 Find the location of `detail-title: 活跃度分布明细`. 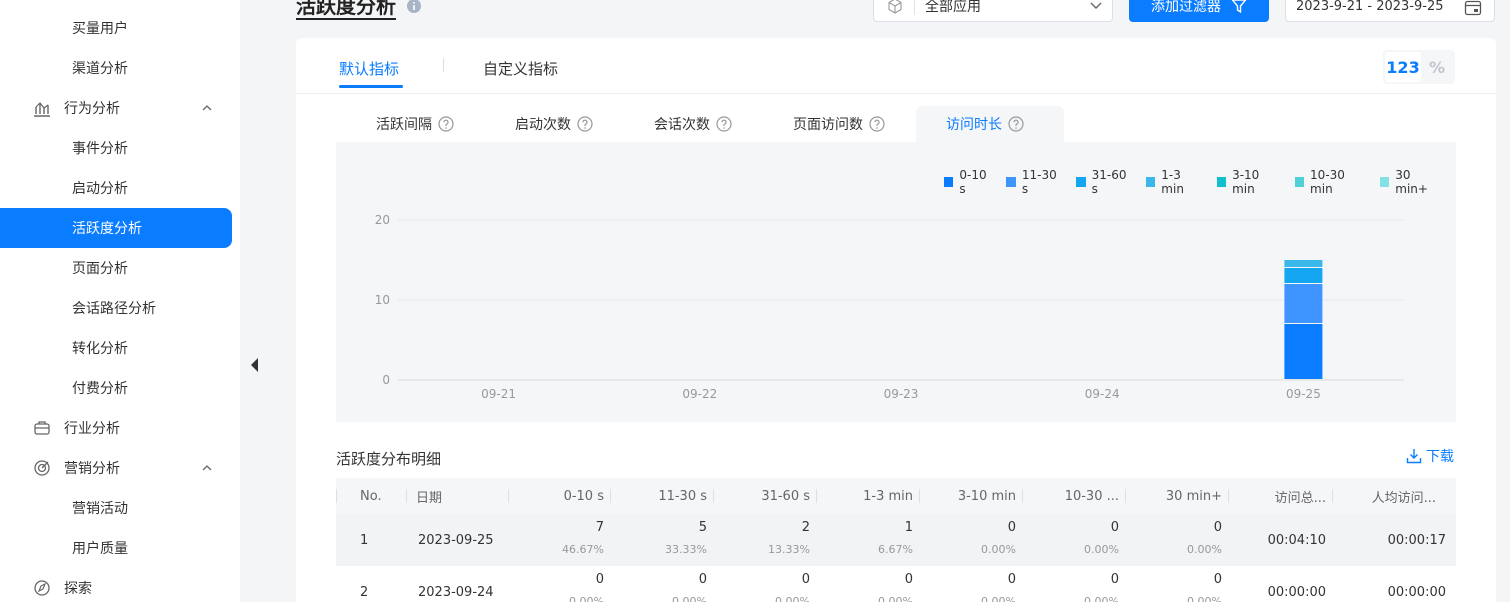

detail-title: 活跃度分布明细 is located at coordinates (389, 459).